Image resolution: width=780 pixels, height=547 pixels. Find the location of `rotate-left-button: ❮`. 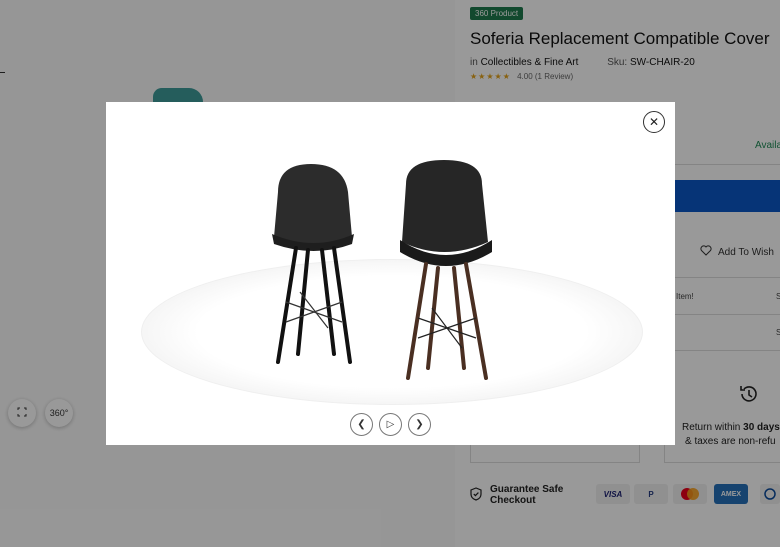

rotate-left-button: ❮ is located at coordinates (361, 424).